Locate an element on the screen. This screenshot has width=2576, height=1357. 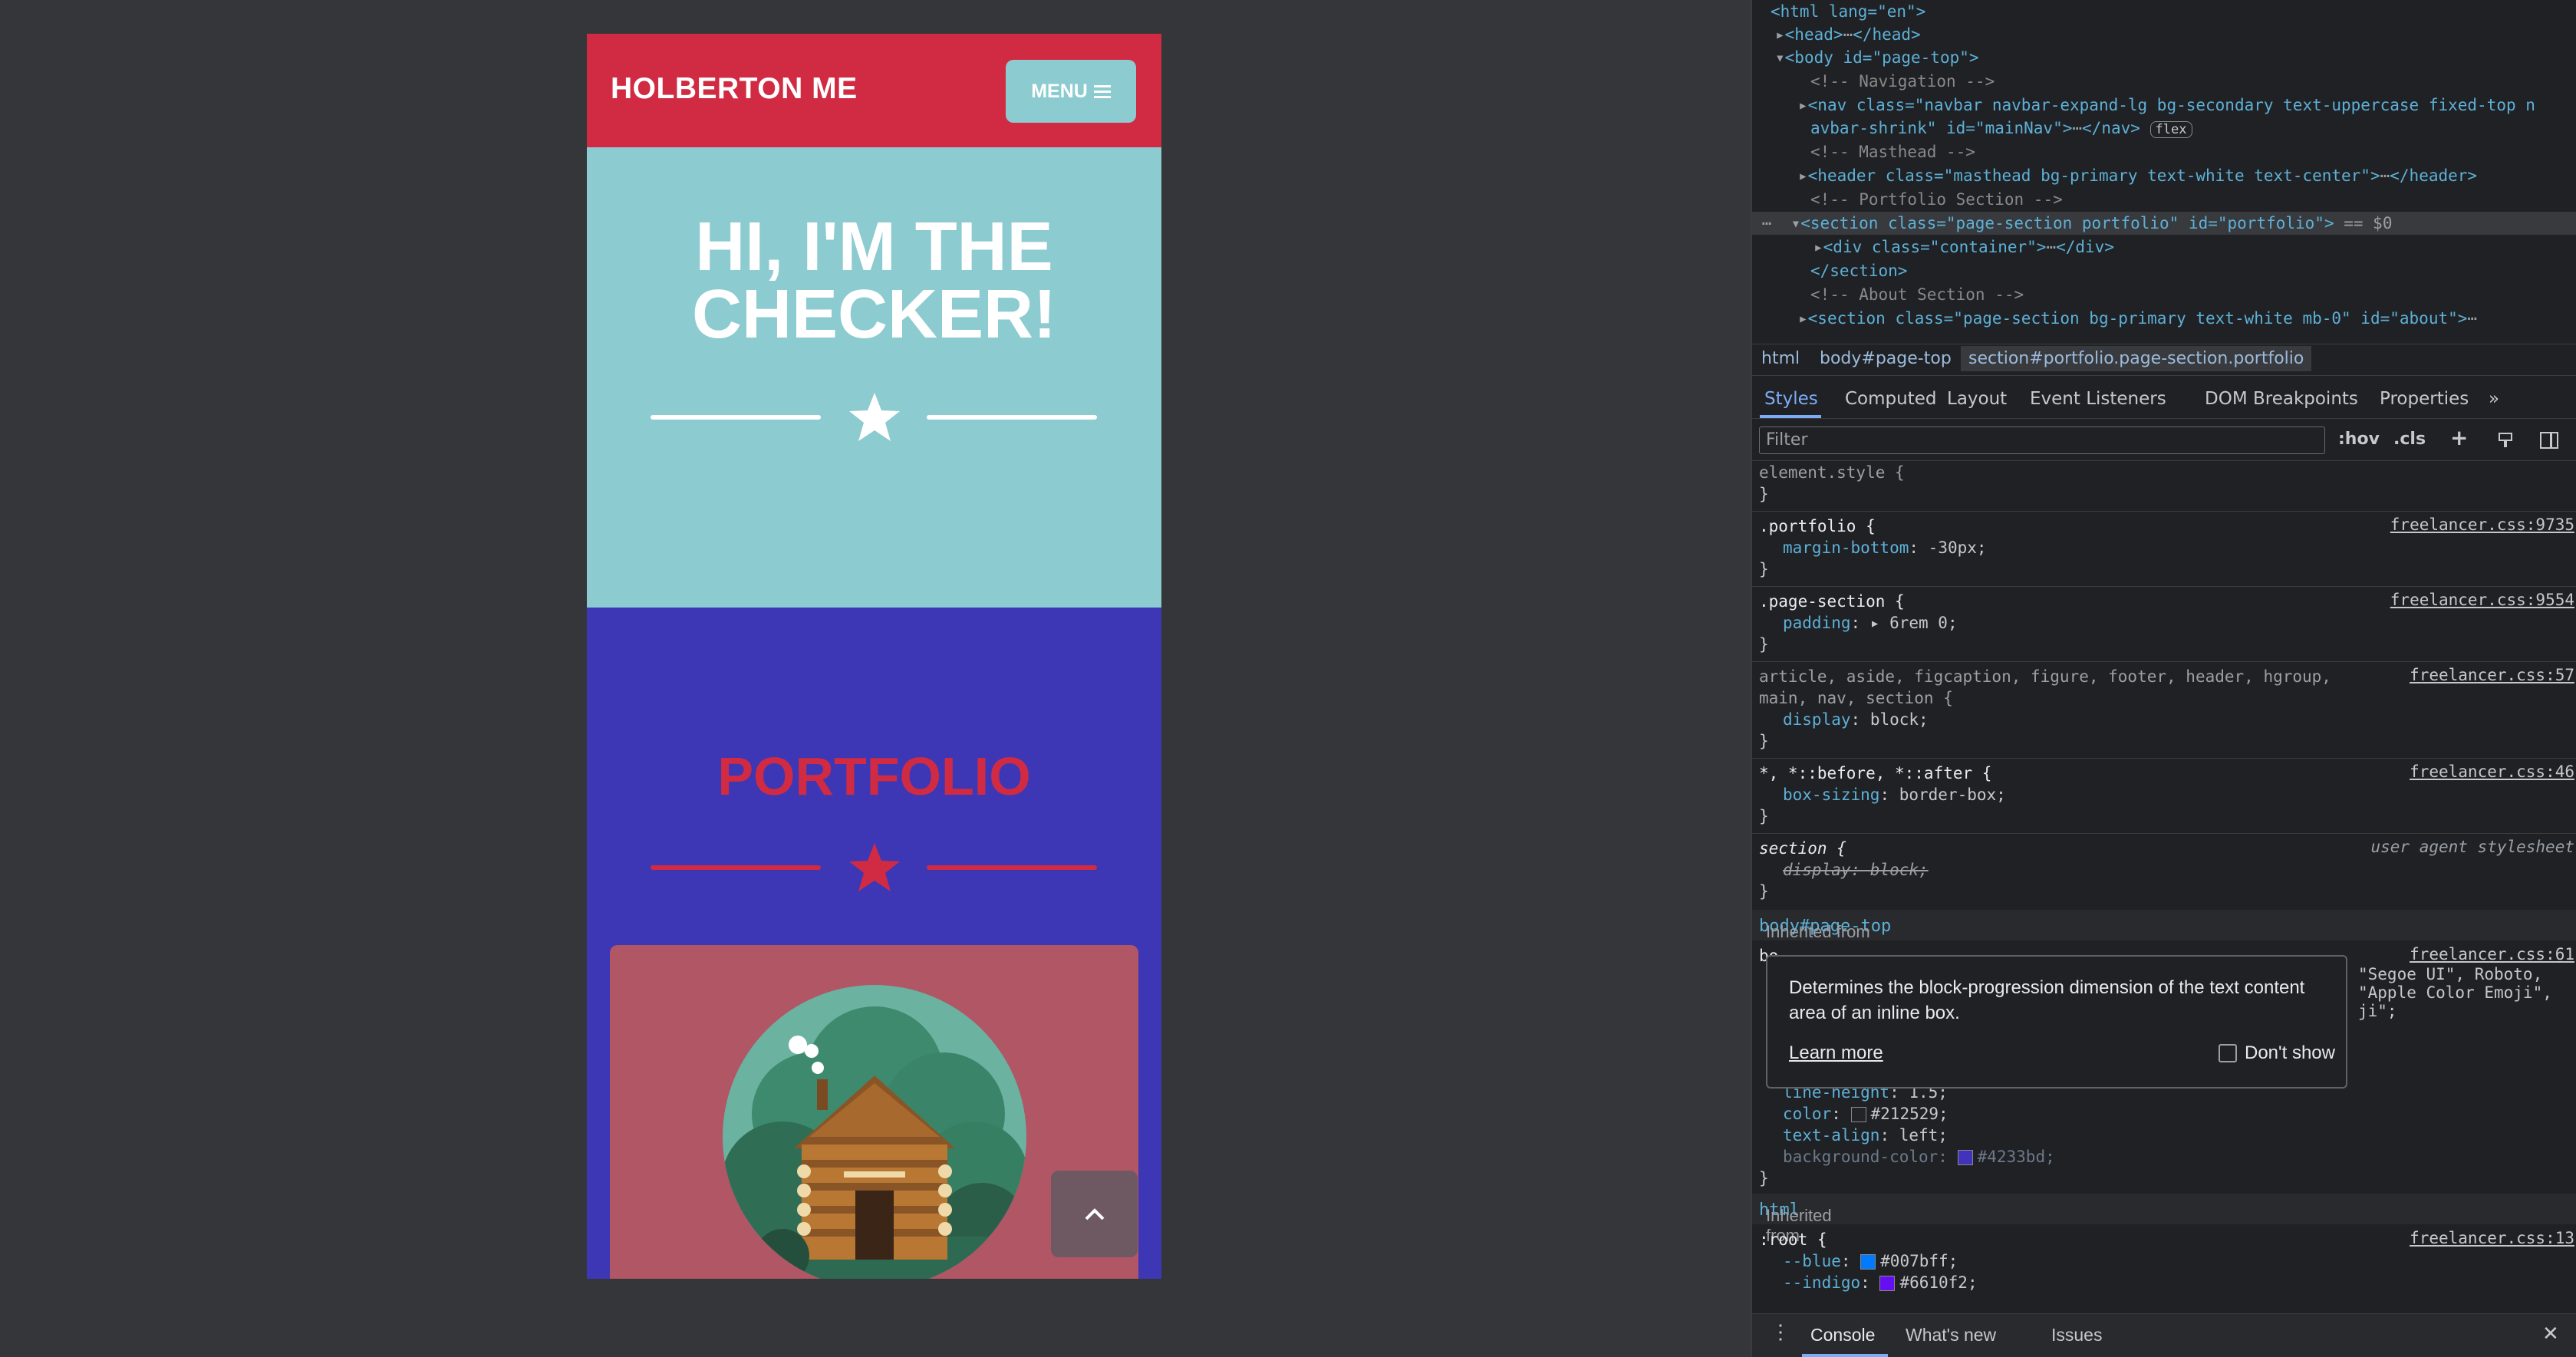
drawer-menu-icon: ⋮ is located at coordinates (1780, 1332).